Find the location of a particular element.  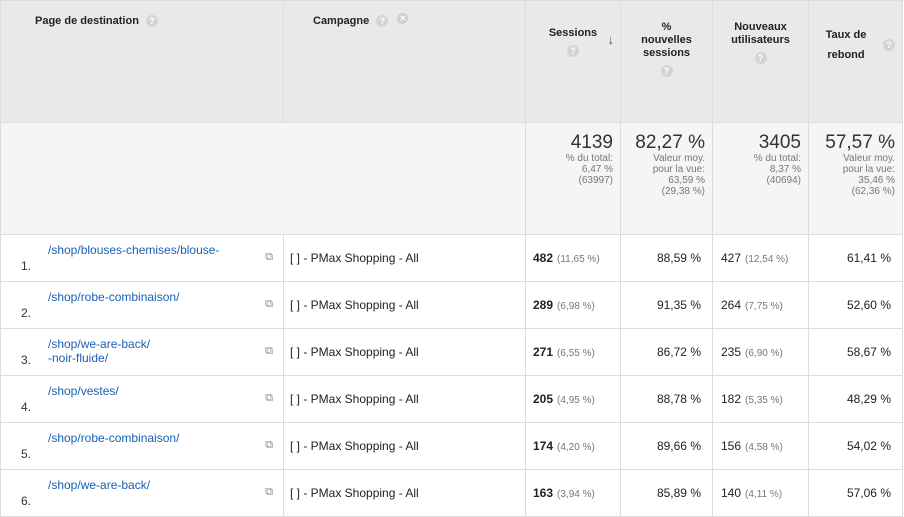

new-users-pct: (4,58 %) is located at coordinates (764, 447).